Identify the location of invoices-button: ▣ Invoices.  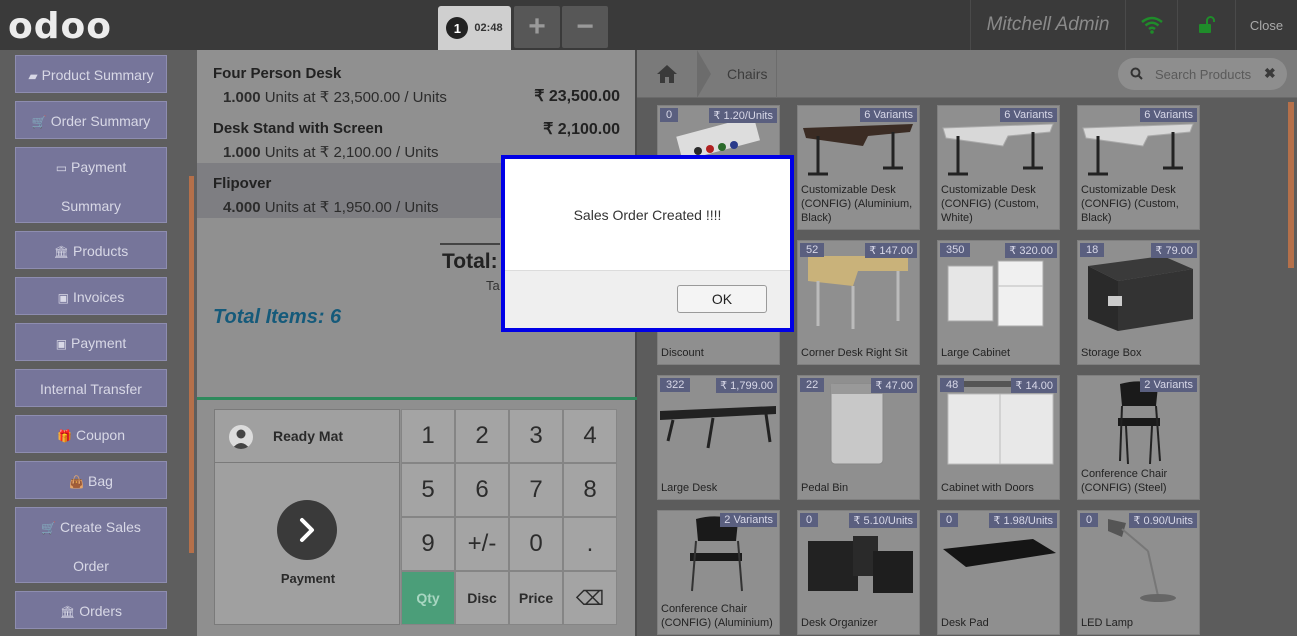
(91, 296).